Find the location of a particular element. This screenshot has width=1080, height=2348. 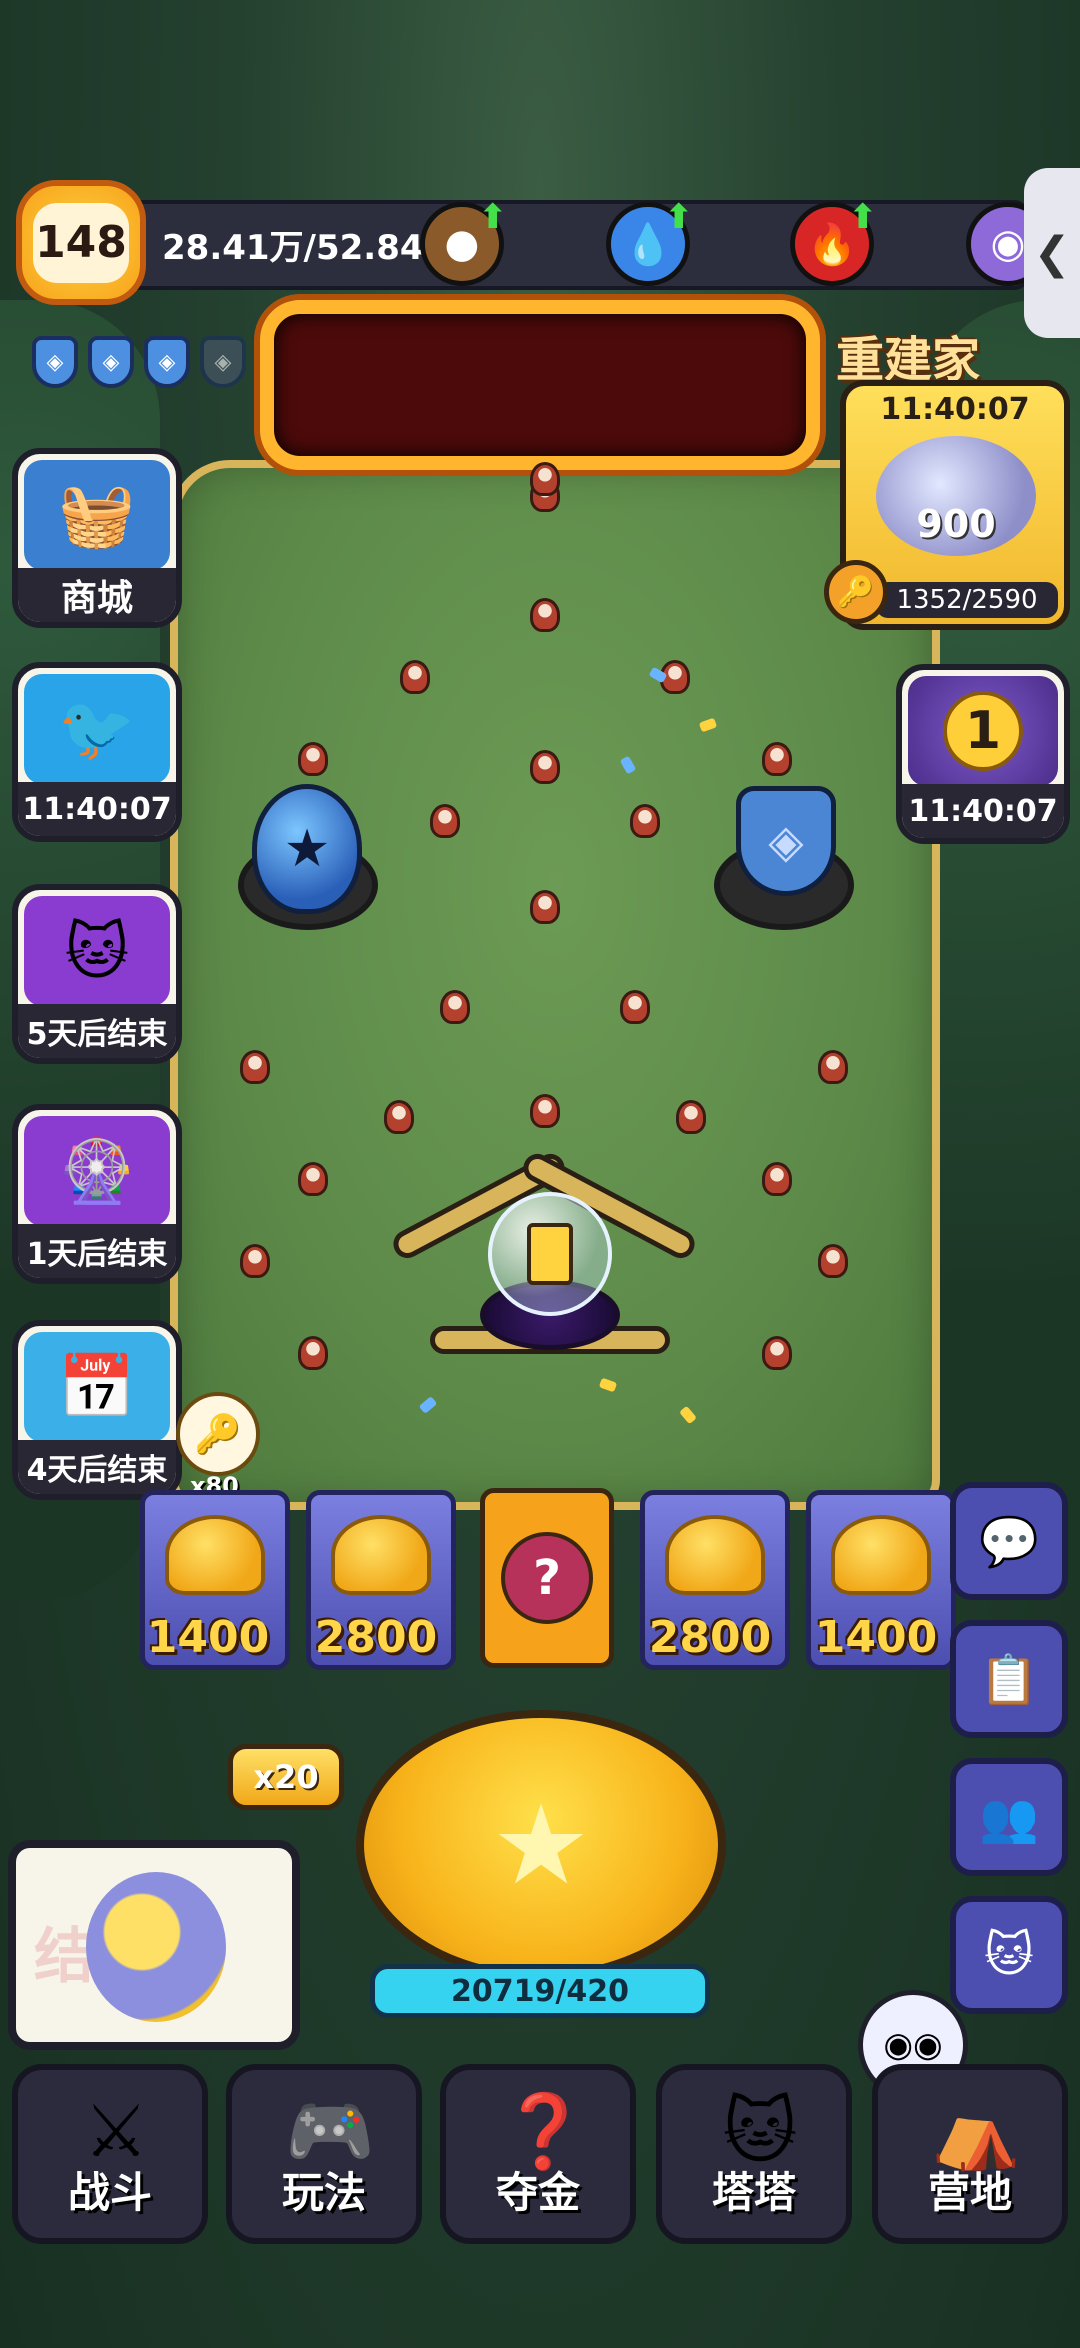

nav-camp-label: 营地 is located at coordinates (969, 2192).